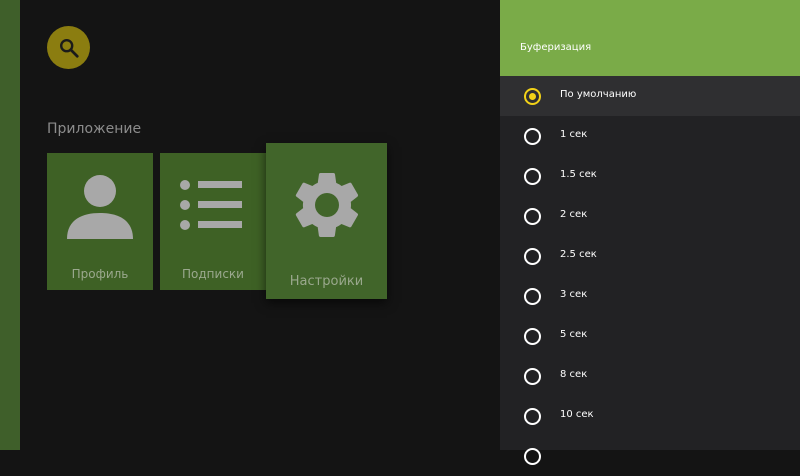  What do you see at coordinates (650, 296) in the screenshot?
I see `option-3s: 3 сек` at bounding box center [650, 296].